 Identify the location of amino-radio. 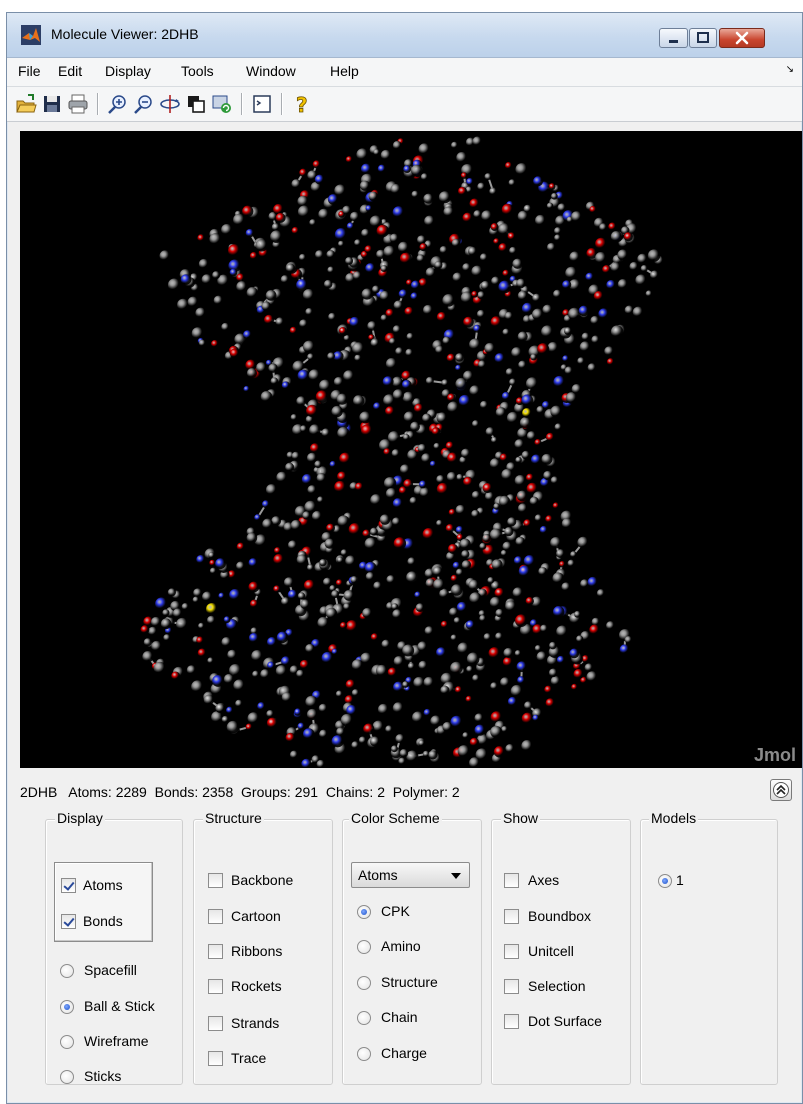
(364, 947).